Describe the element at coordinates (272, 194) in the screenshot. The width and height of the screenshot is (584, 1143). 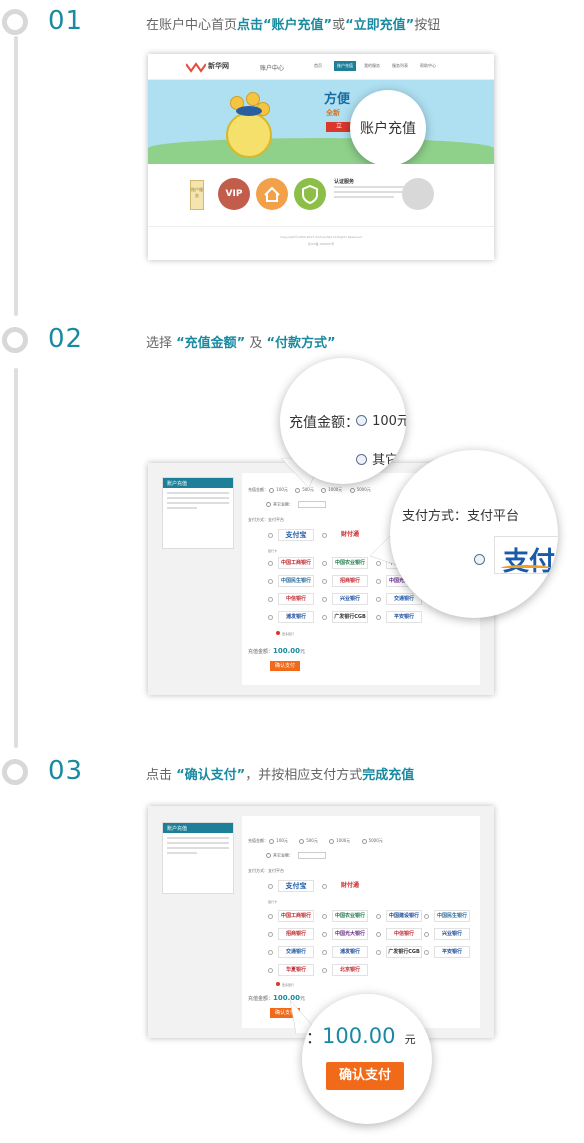
I see `home-icon` at that location.